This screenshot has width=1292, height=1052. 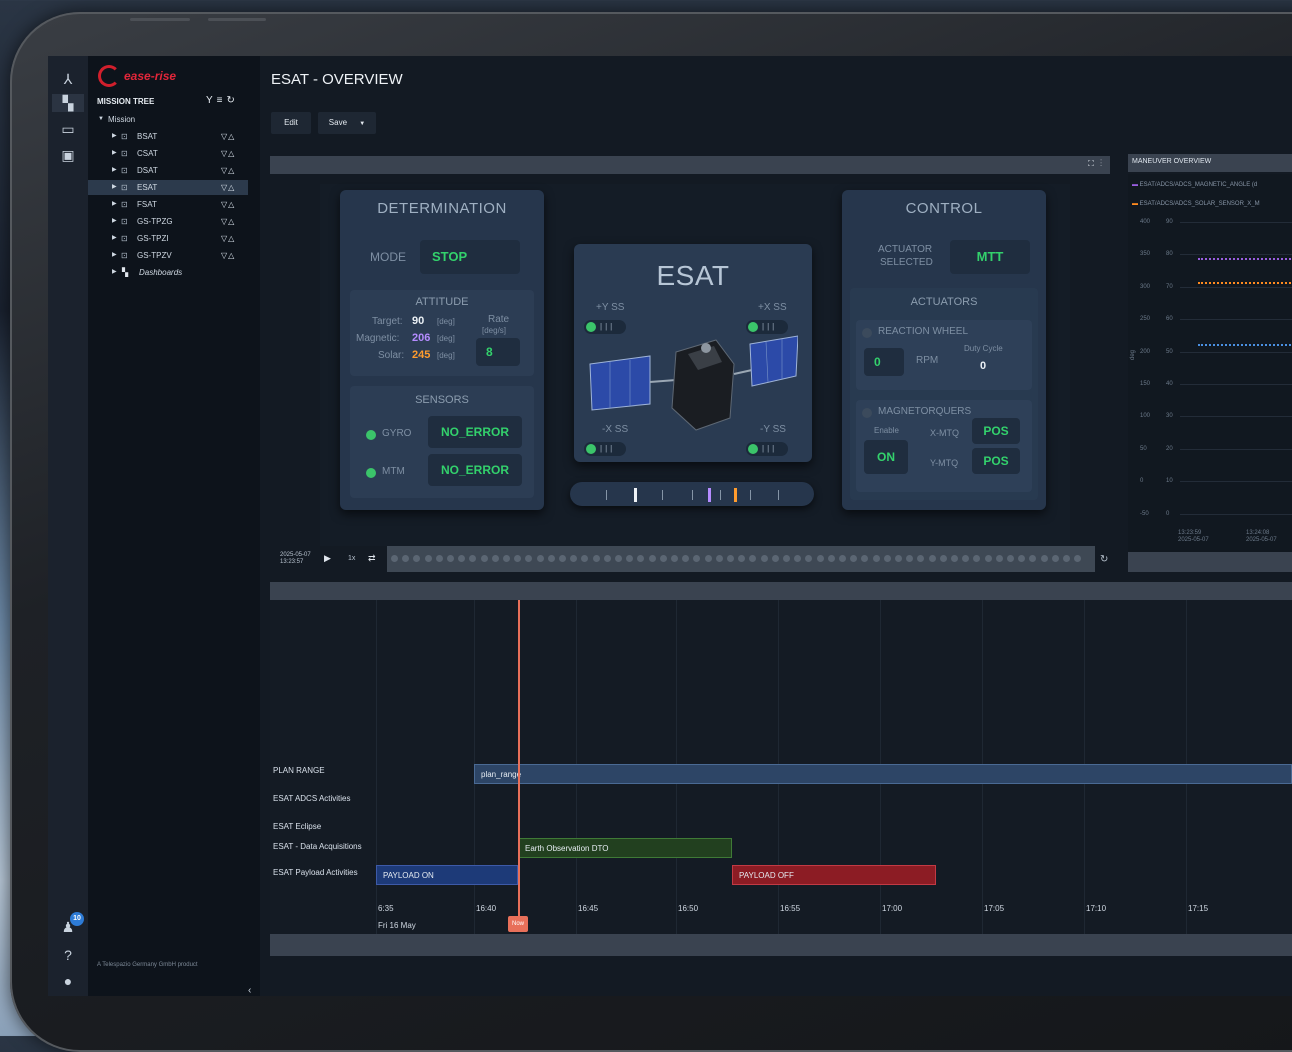 I want to click on gyro-value: NO_ERROR, so click(x=475, y=432).